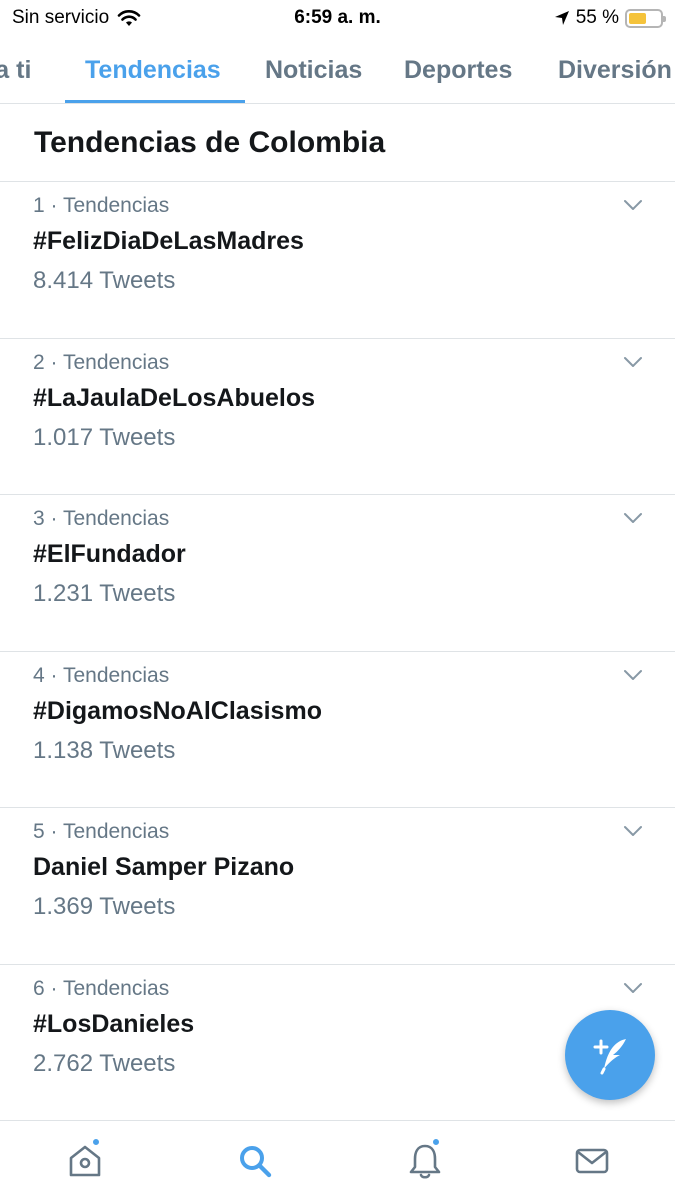 Image resolution: width=675 pixels, height=1200 pixels. I want to click on trend-count: 8.414 Tweets, so click(104, 280).